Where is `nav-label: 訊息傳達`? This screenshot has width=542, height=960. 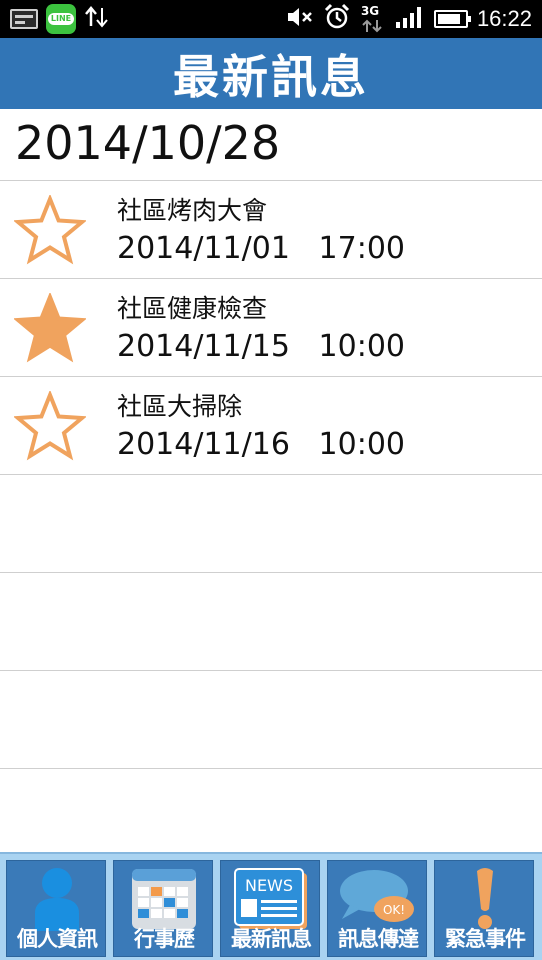 nav-label: 訊息傳達 is located at coordinates (378, 939).